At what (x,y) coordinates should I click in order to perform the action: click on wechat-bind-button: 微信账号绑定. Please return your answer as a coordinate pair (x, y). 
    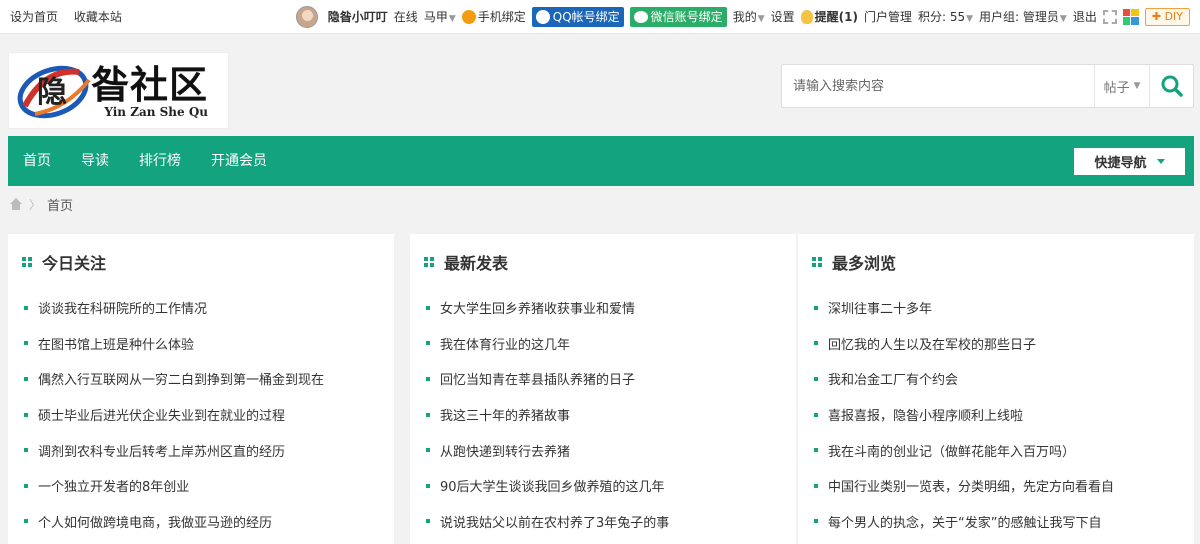
    Looking at the image, I should click on (678, 16).